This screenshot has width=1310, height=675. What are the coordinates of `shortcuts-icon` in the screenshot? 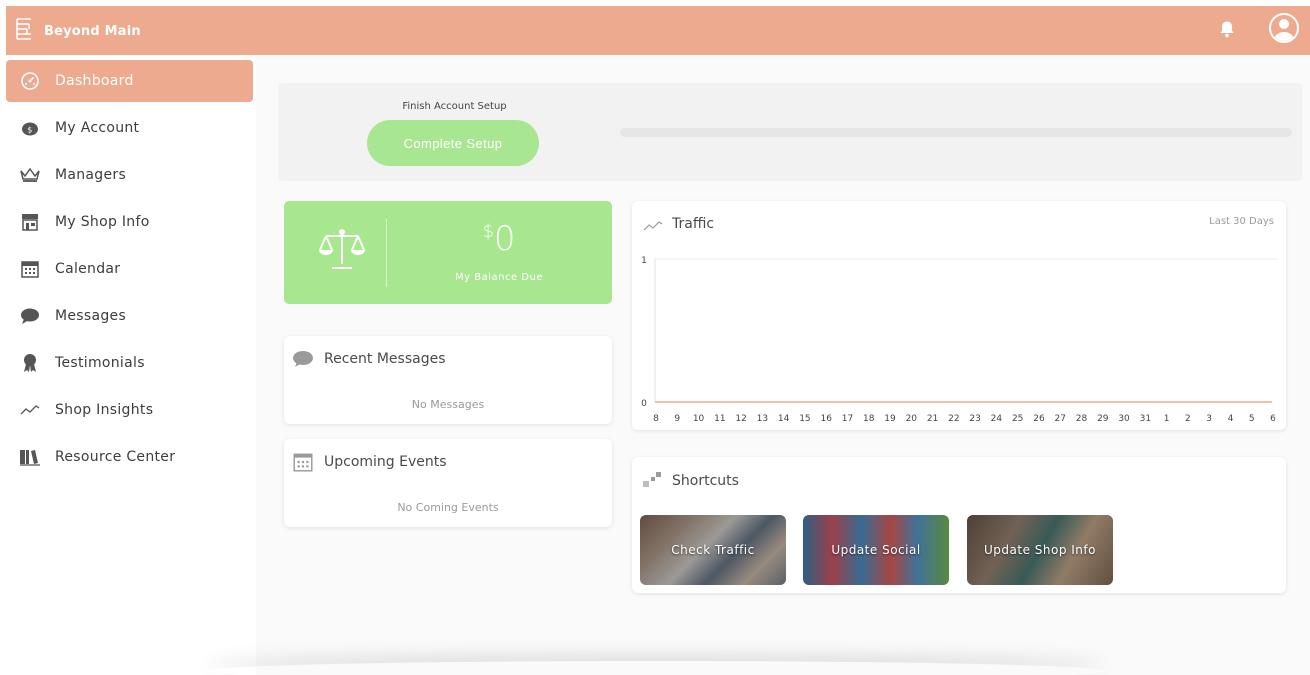 It's located at (652, 482).